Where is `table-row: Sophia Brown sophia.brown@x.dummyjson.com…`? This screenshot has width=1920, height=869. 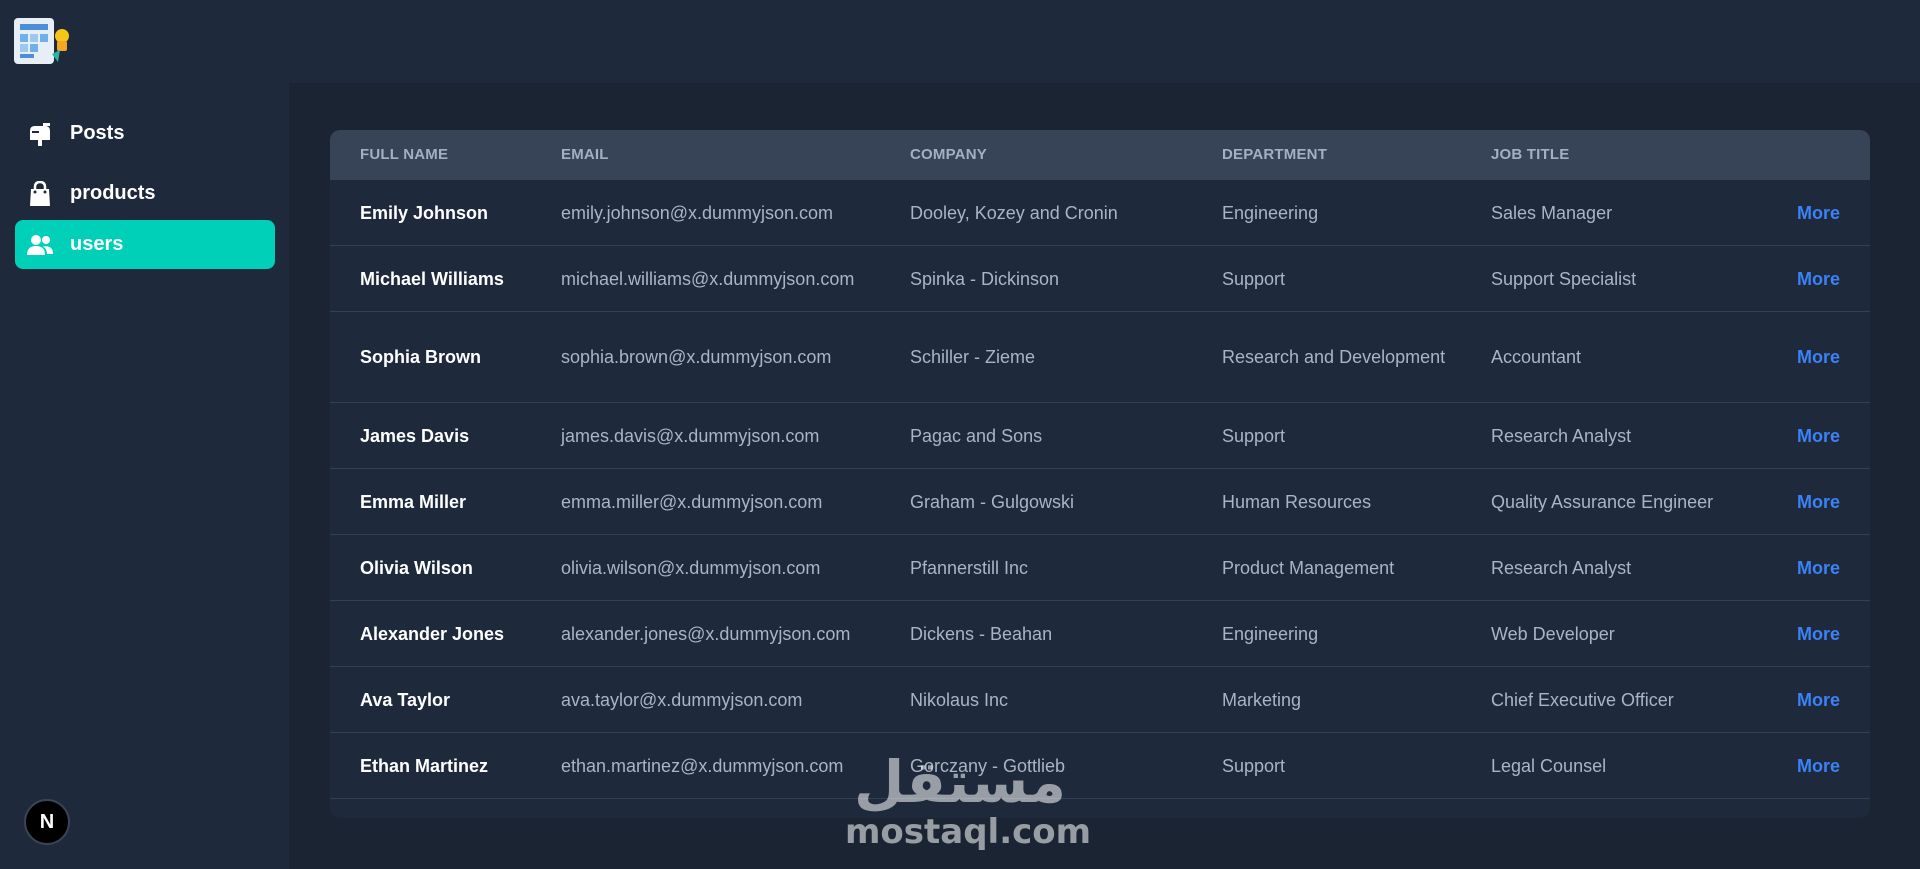 table-row: Sophia Brown sophia.brown@x.dummyjson.com… is located at coordinates (1100, 357).